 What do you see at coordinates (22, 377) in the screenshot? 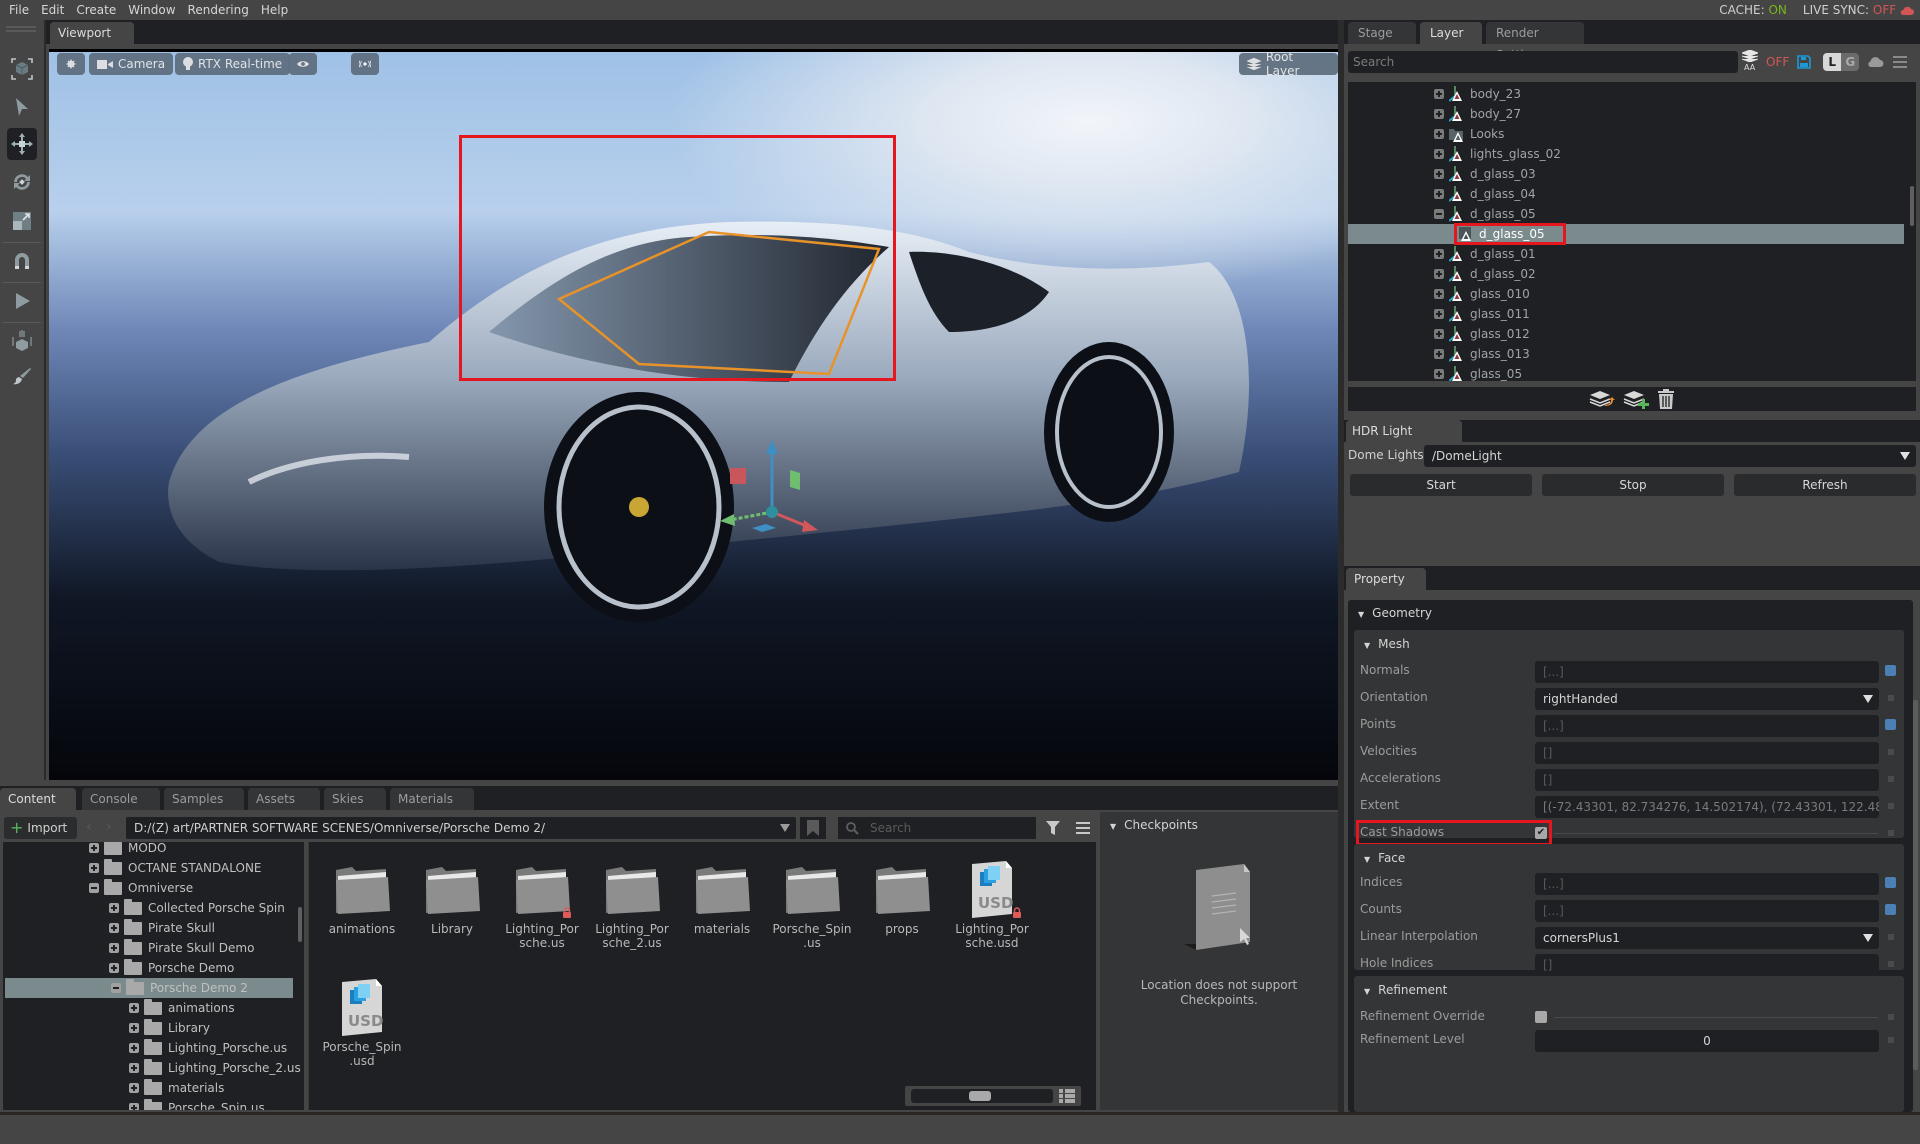
I see `paint-button` at bounding box center [22, 377].